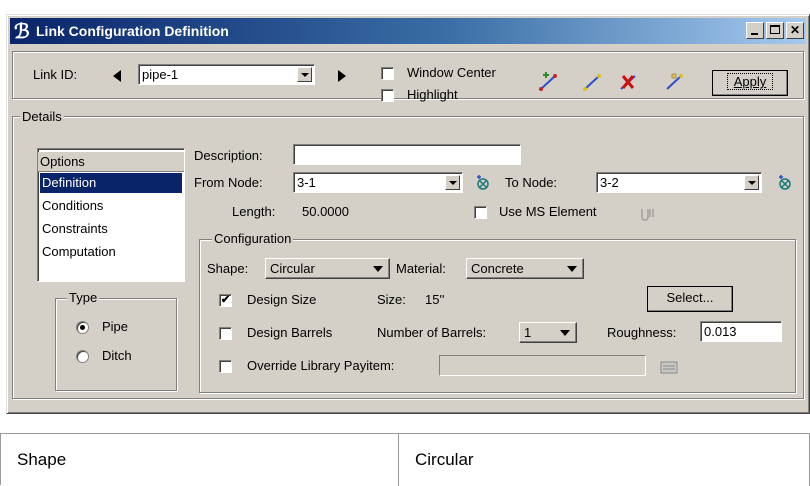 Image resolution: width=810 pixels, height=486 pixels. Describe the element at coordinates (548, 332) in the screenshot. I see `number-of-barrels-dropdown: 1` at that location.